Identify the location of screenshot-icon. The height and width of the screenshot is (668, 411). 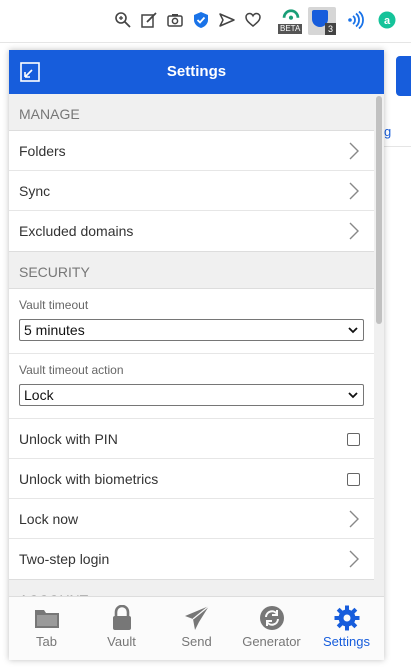
(175, 20).